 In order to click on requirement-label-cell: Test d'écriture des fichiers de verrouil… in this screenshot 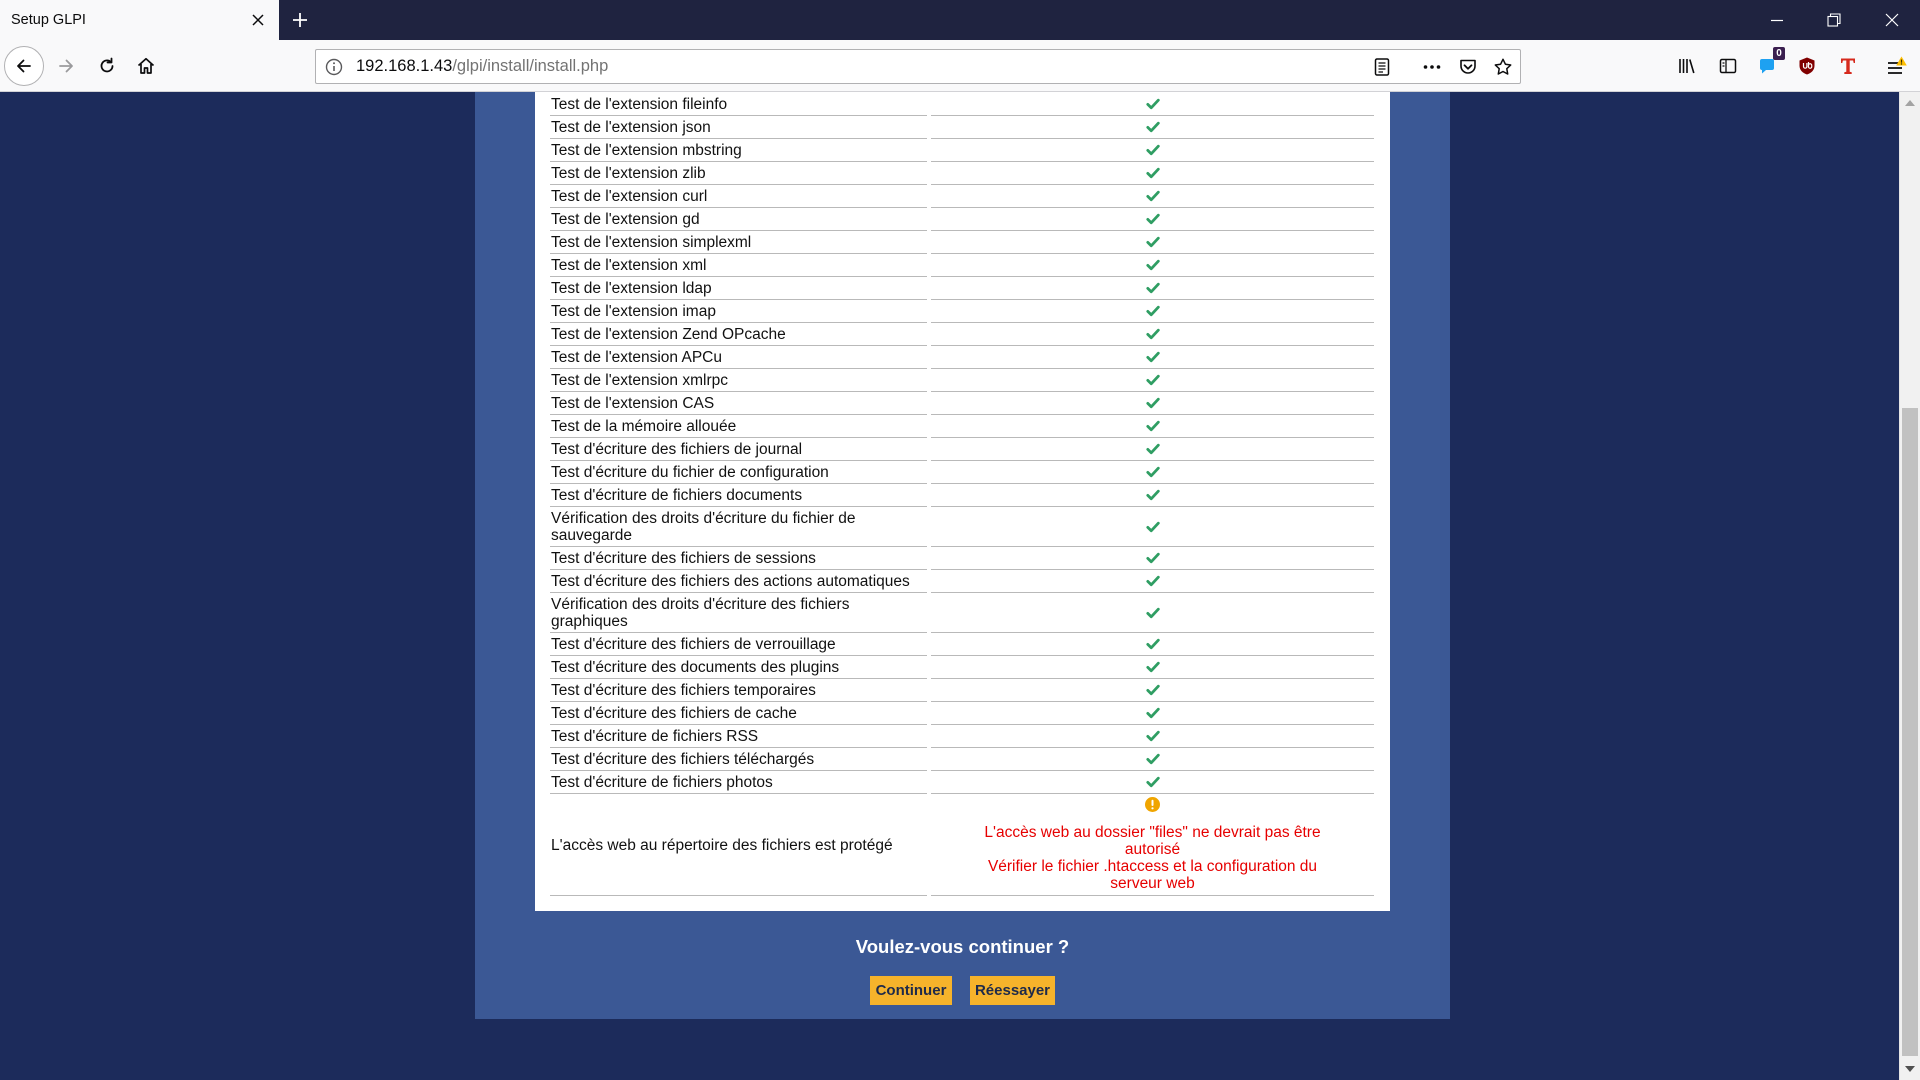, I will do `click(738, 644)`.